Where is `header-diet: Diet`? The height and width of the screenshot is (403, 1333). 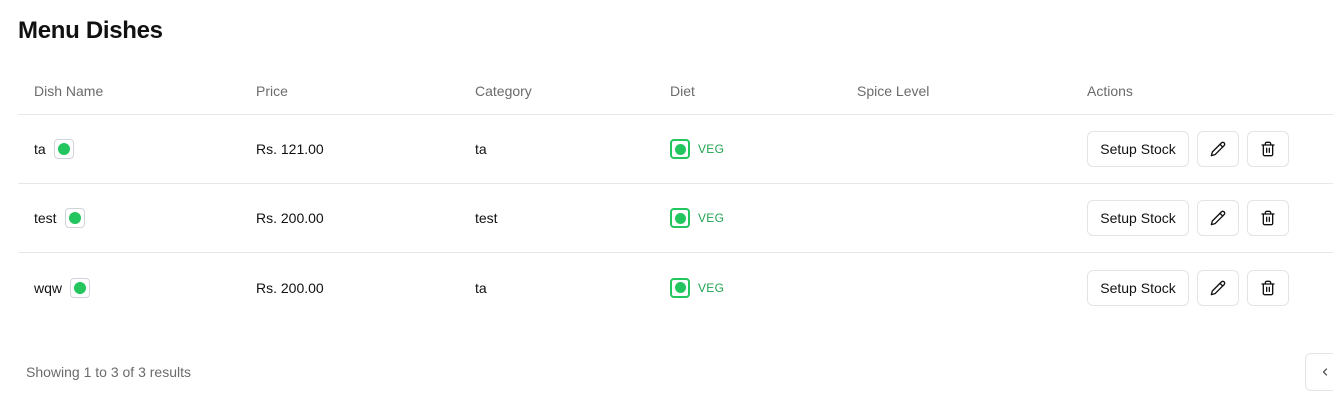 header-diet: Diet is located at coordinates (682, 91).